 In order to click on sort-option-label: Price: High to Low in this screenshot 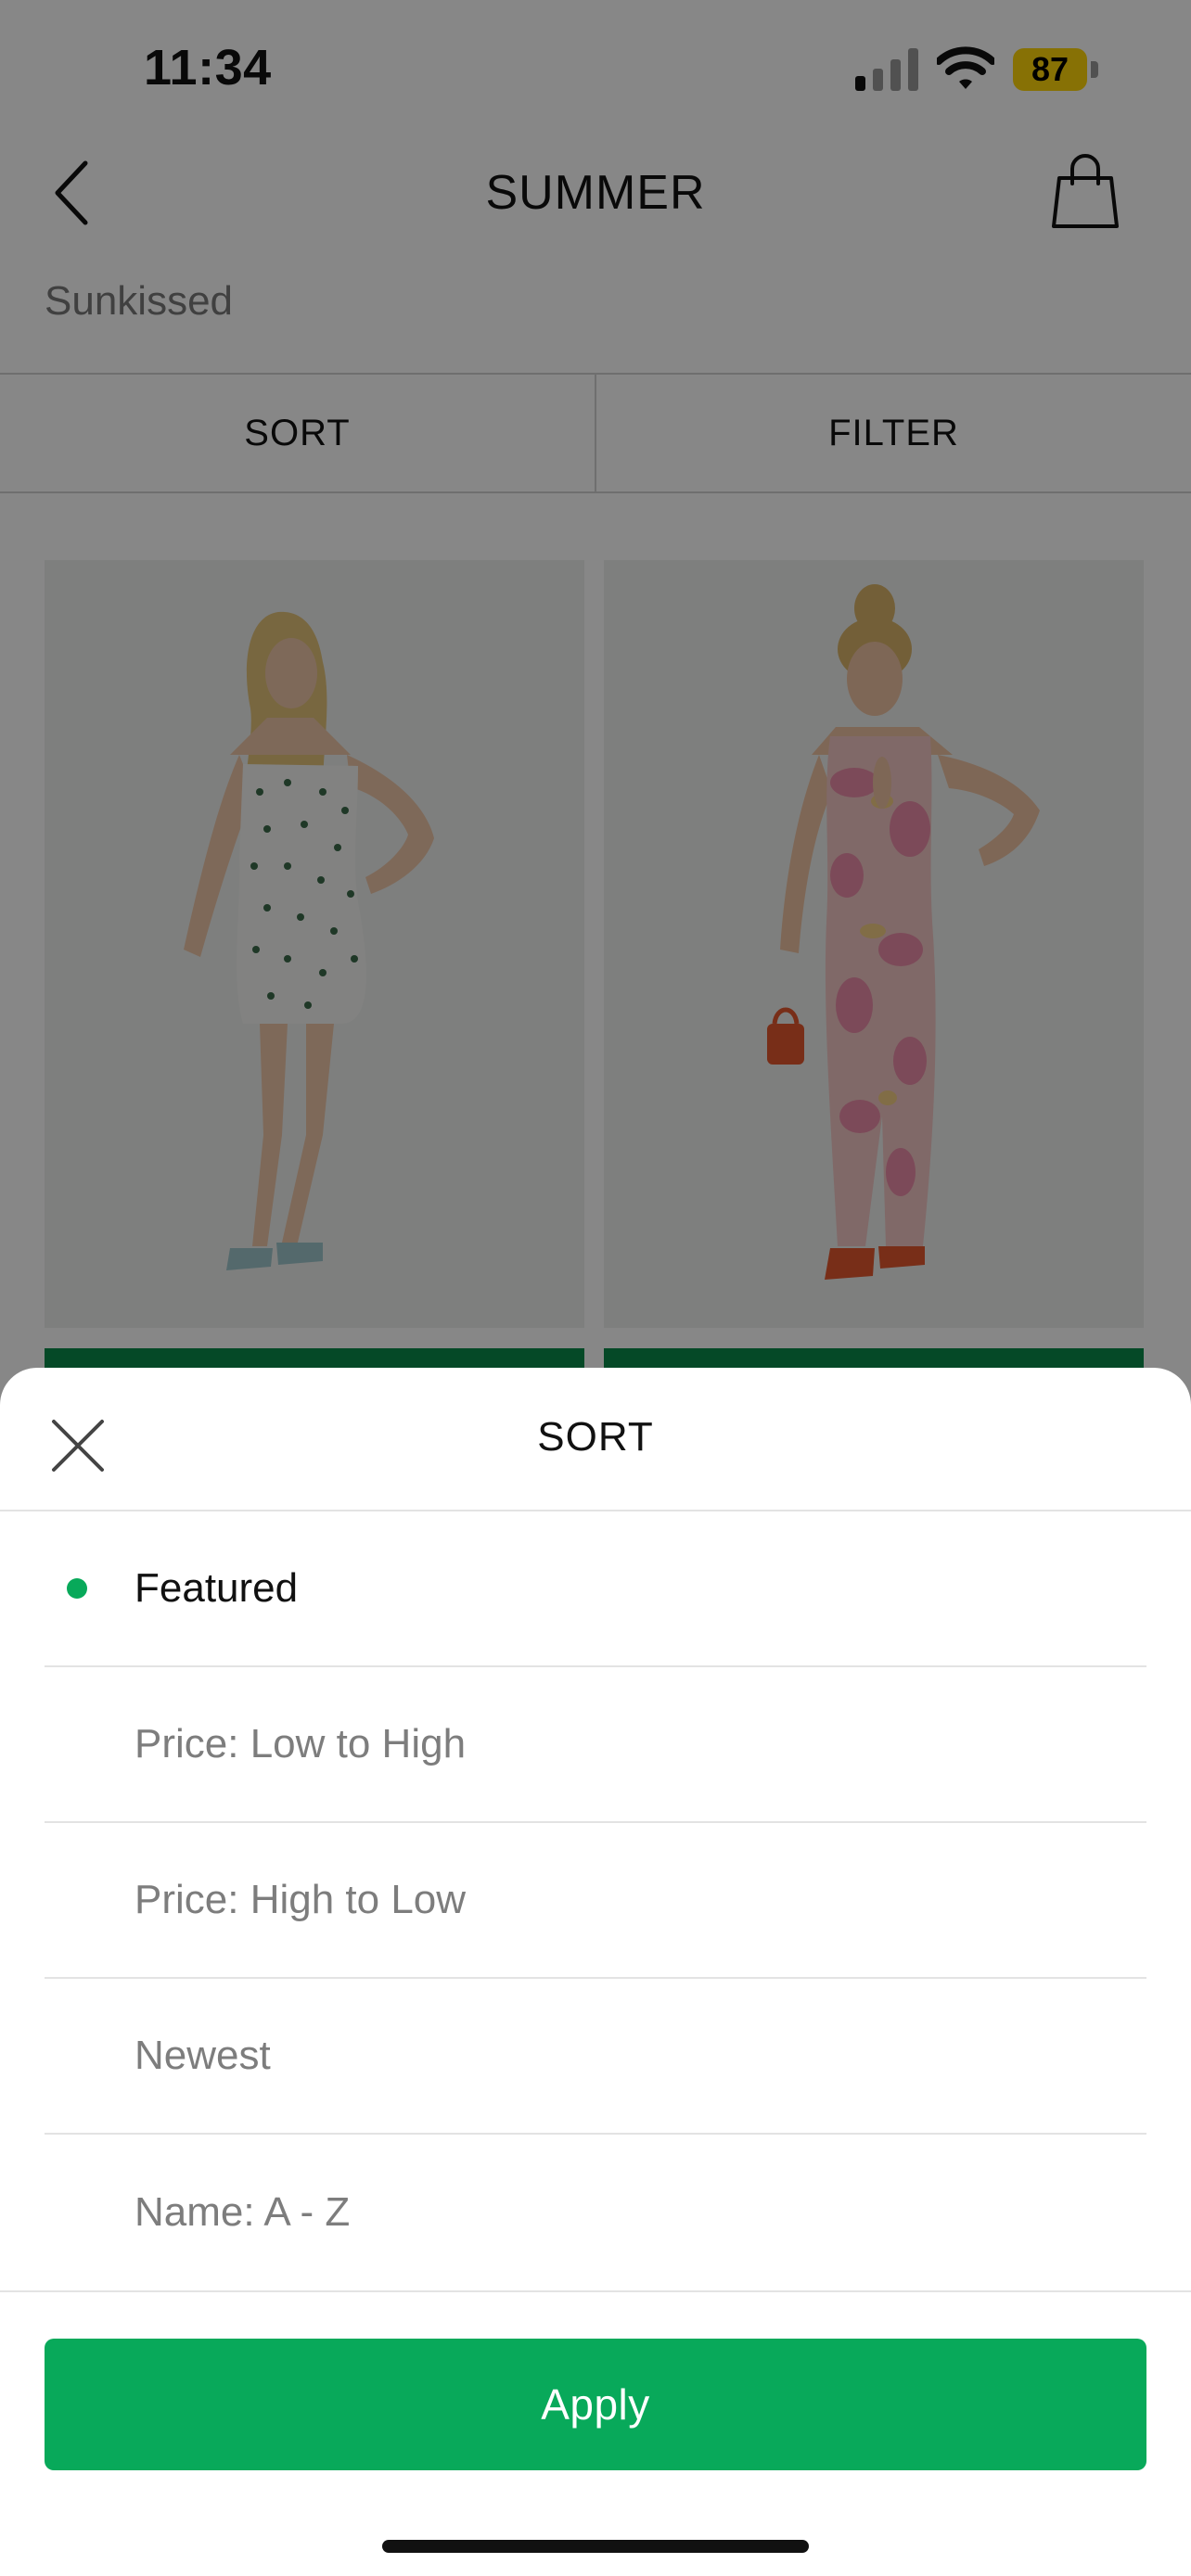, I will do `click(300, 1900)`.